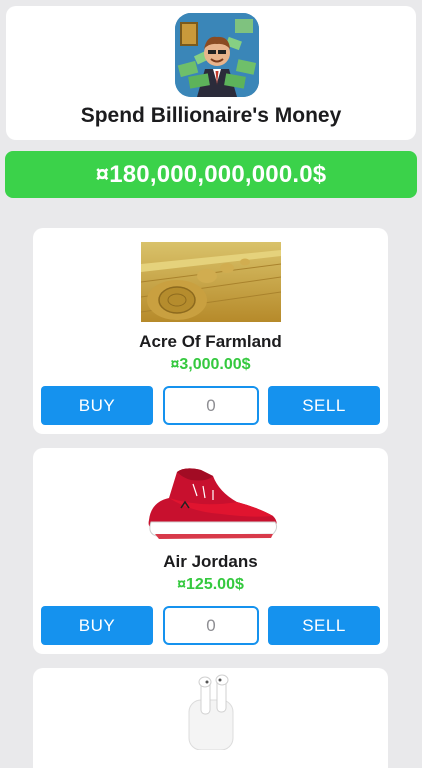 The image size is (422, 768). I want to click on item-name: Acre Of Farmland, so click(210, 341).